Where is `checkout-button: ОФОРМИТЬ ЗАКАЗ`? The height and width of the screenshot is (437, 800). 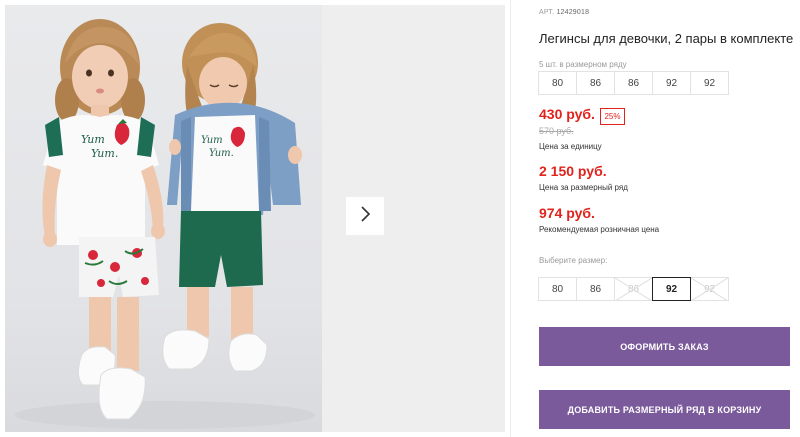 checkout-button: ОФОРМИТЬ ЗАКАЗ is located at coordinates (664, 346).